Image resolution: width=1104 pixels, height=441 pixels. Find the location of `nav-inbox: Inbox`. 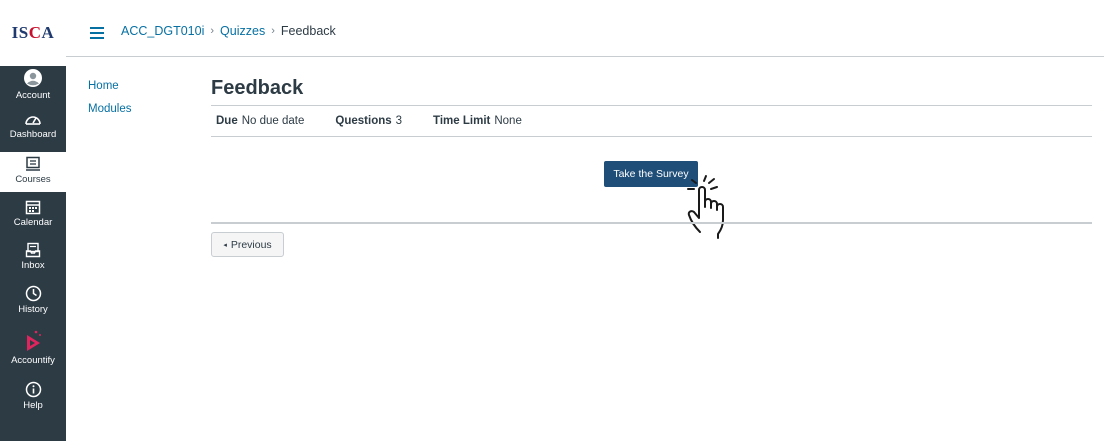

nav-inbox: Inbox is located at coordinates (33, 261).